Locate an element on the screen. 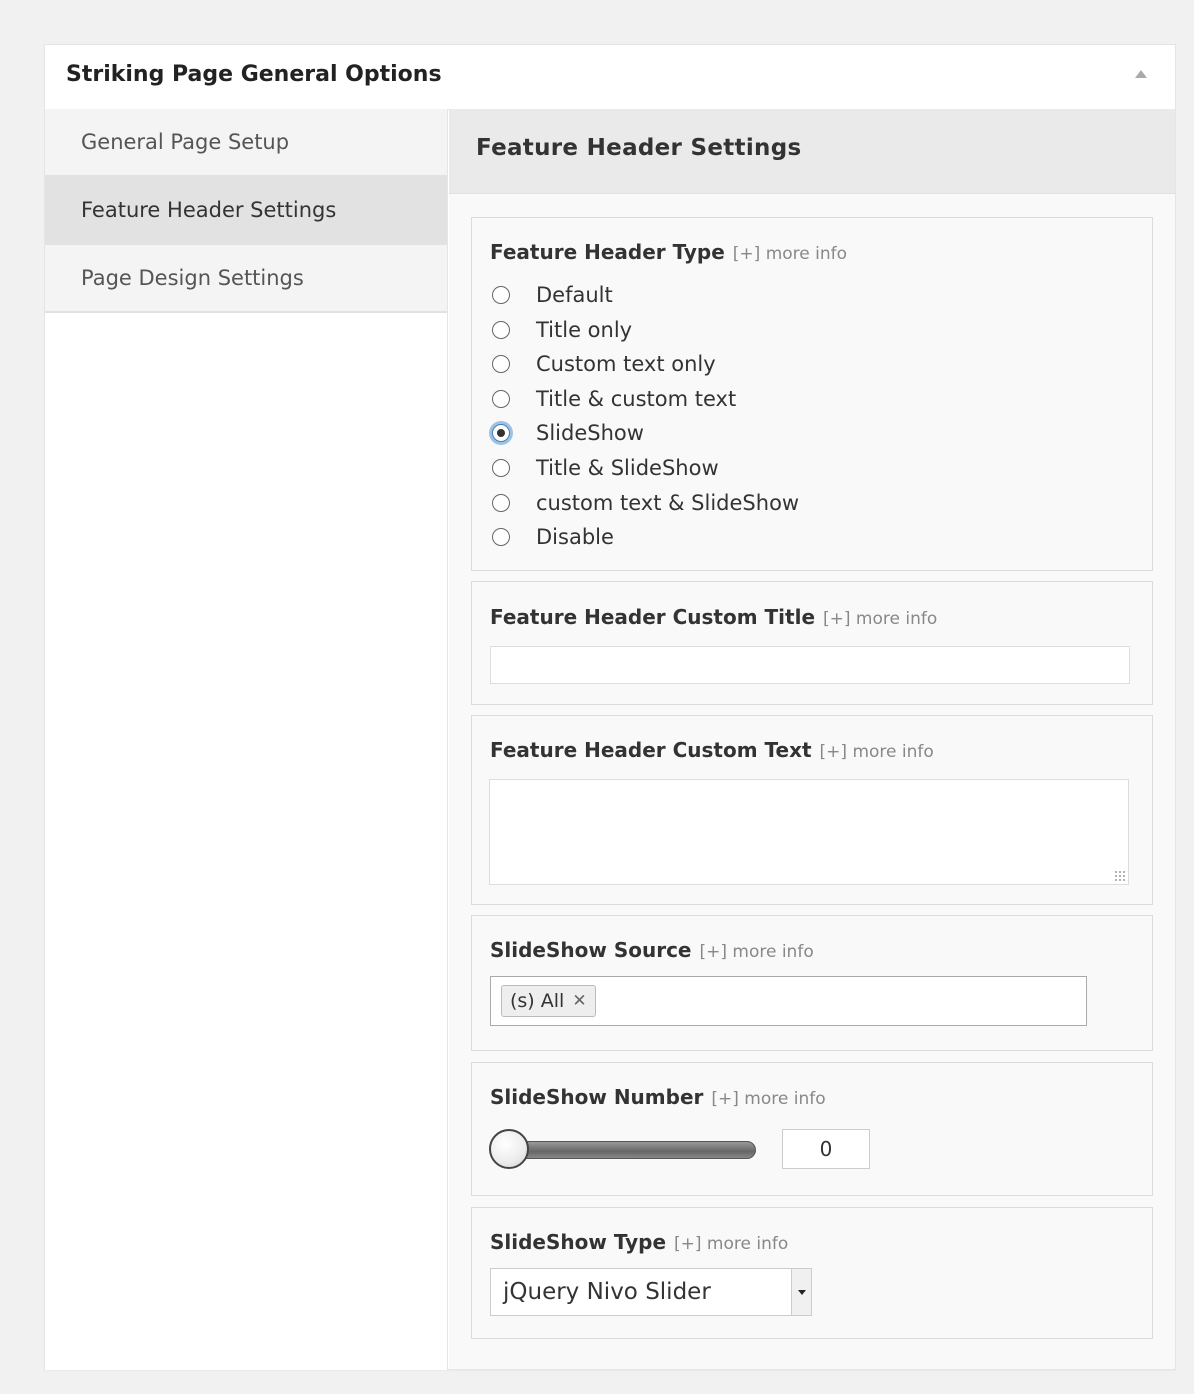 The width and height of the screenshot is (1194, 1394). resize-handle-icon is located at coordinates (1120, 876).